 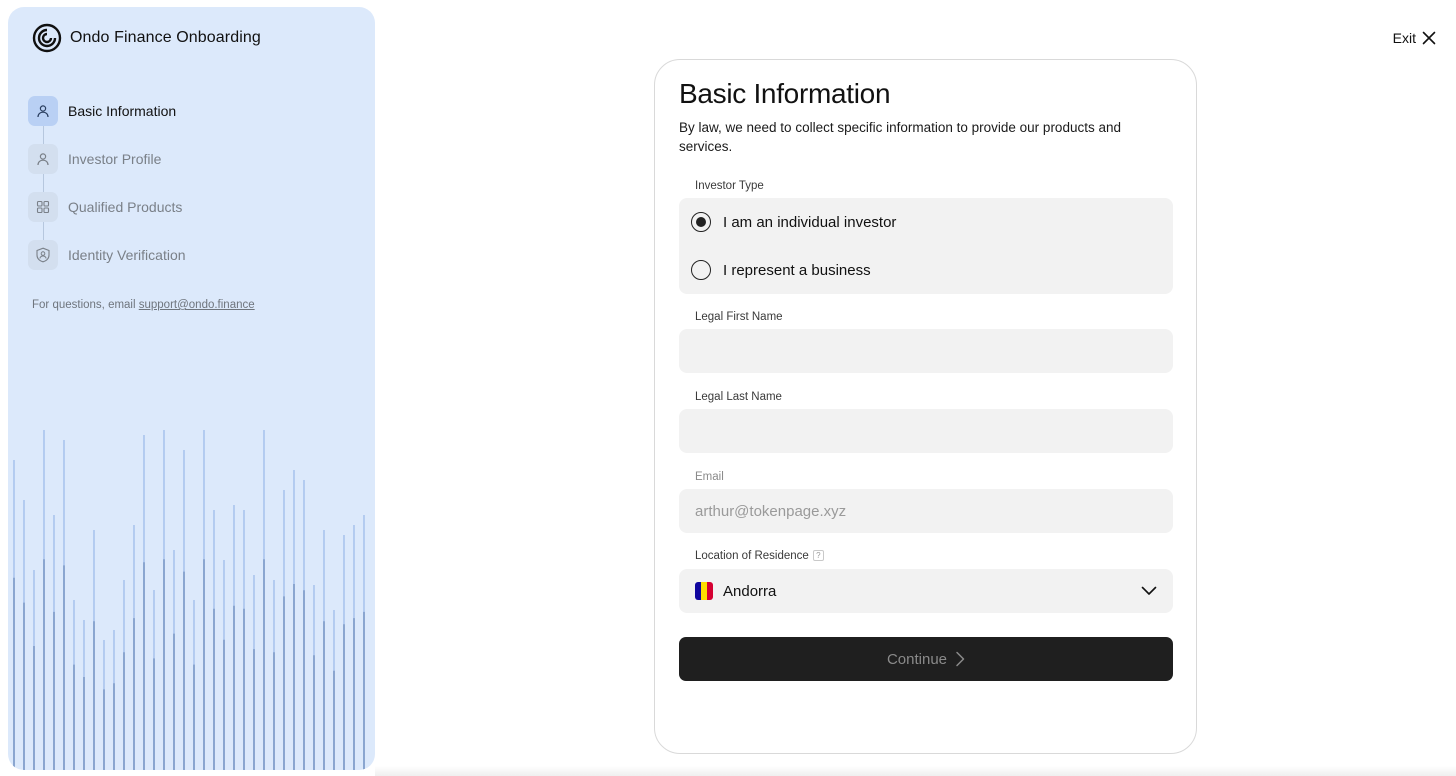 What do you see at coordinates (115, 159) in the screenshot?
I see `step-label: Investor Profile` at bounding box center [115, 159].